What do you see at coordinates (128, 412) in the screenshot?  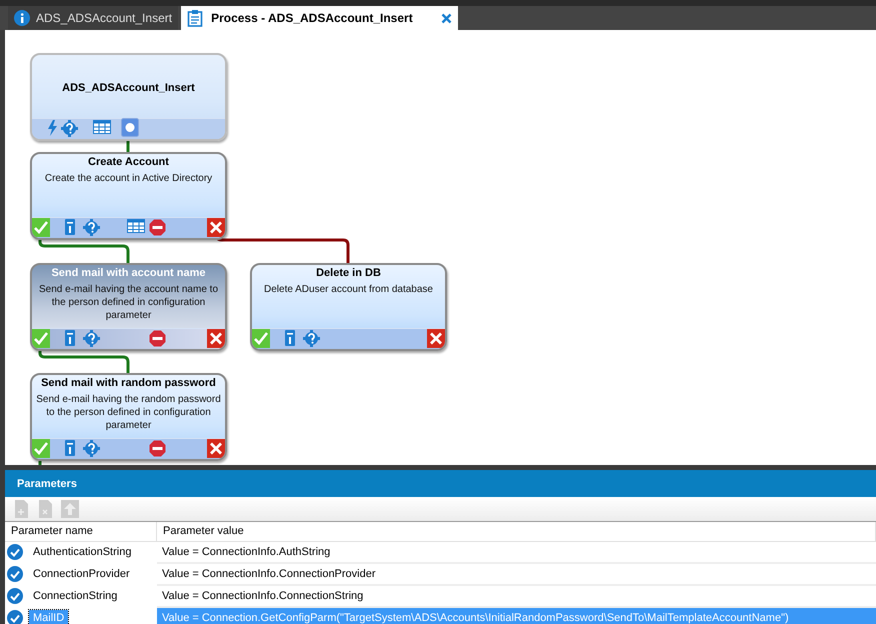 I see `node-description: Send e-mail having the random password to the person defined in configuration parameter` at bounding box center [128, 412].